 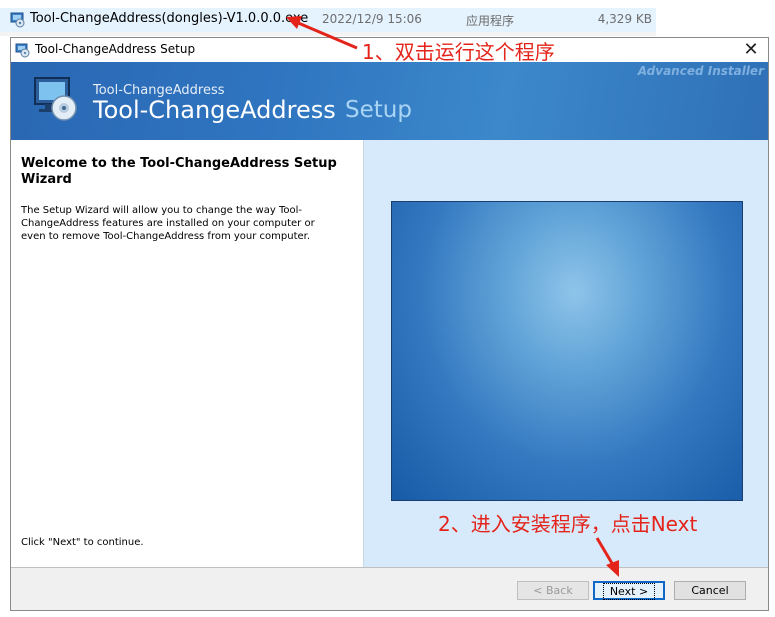 What do you see at coordinates (389, 588) in the screenshot?
I see `wizard-button-bar: < Back Next > Cancel` at bounding box center [389, 588].